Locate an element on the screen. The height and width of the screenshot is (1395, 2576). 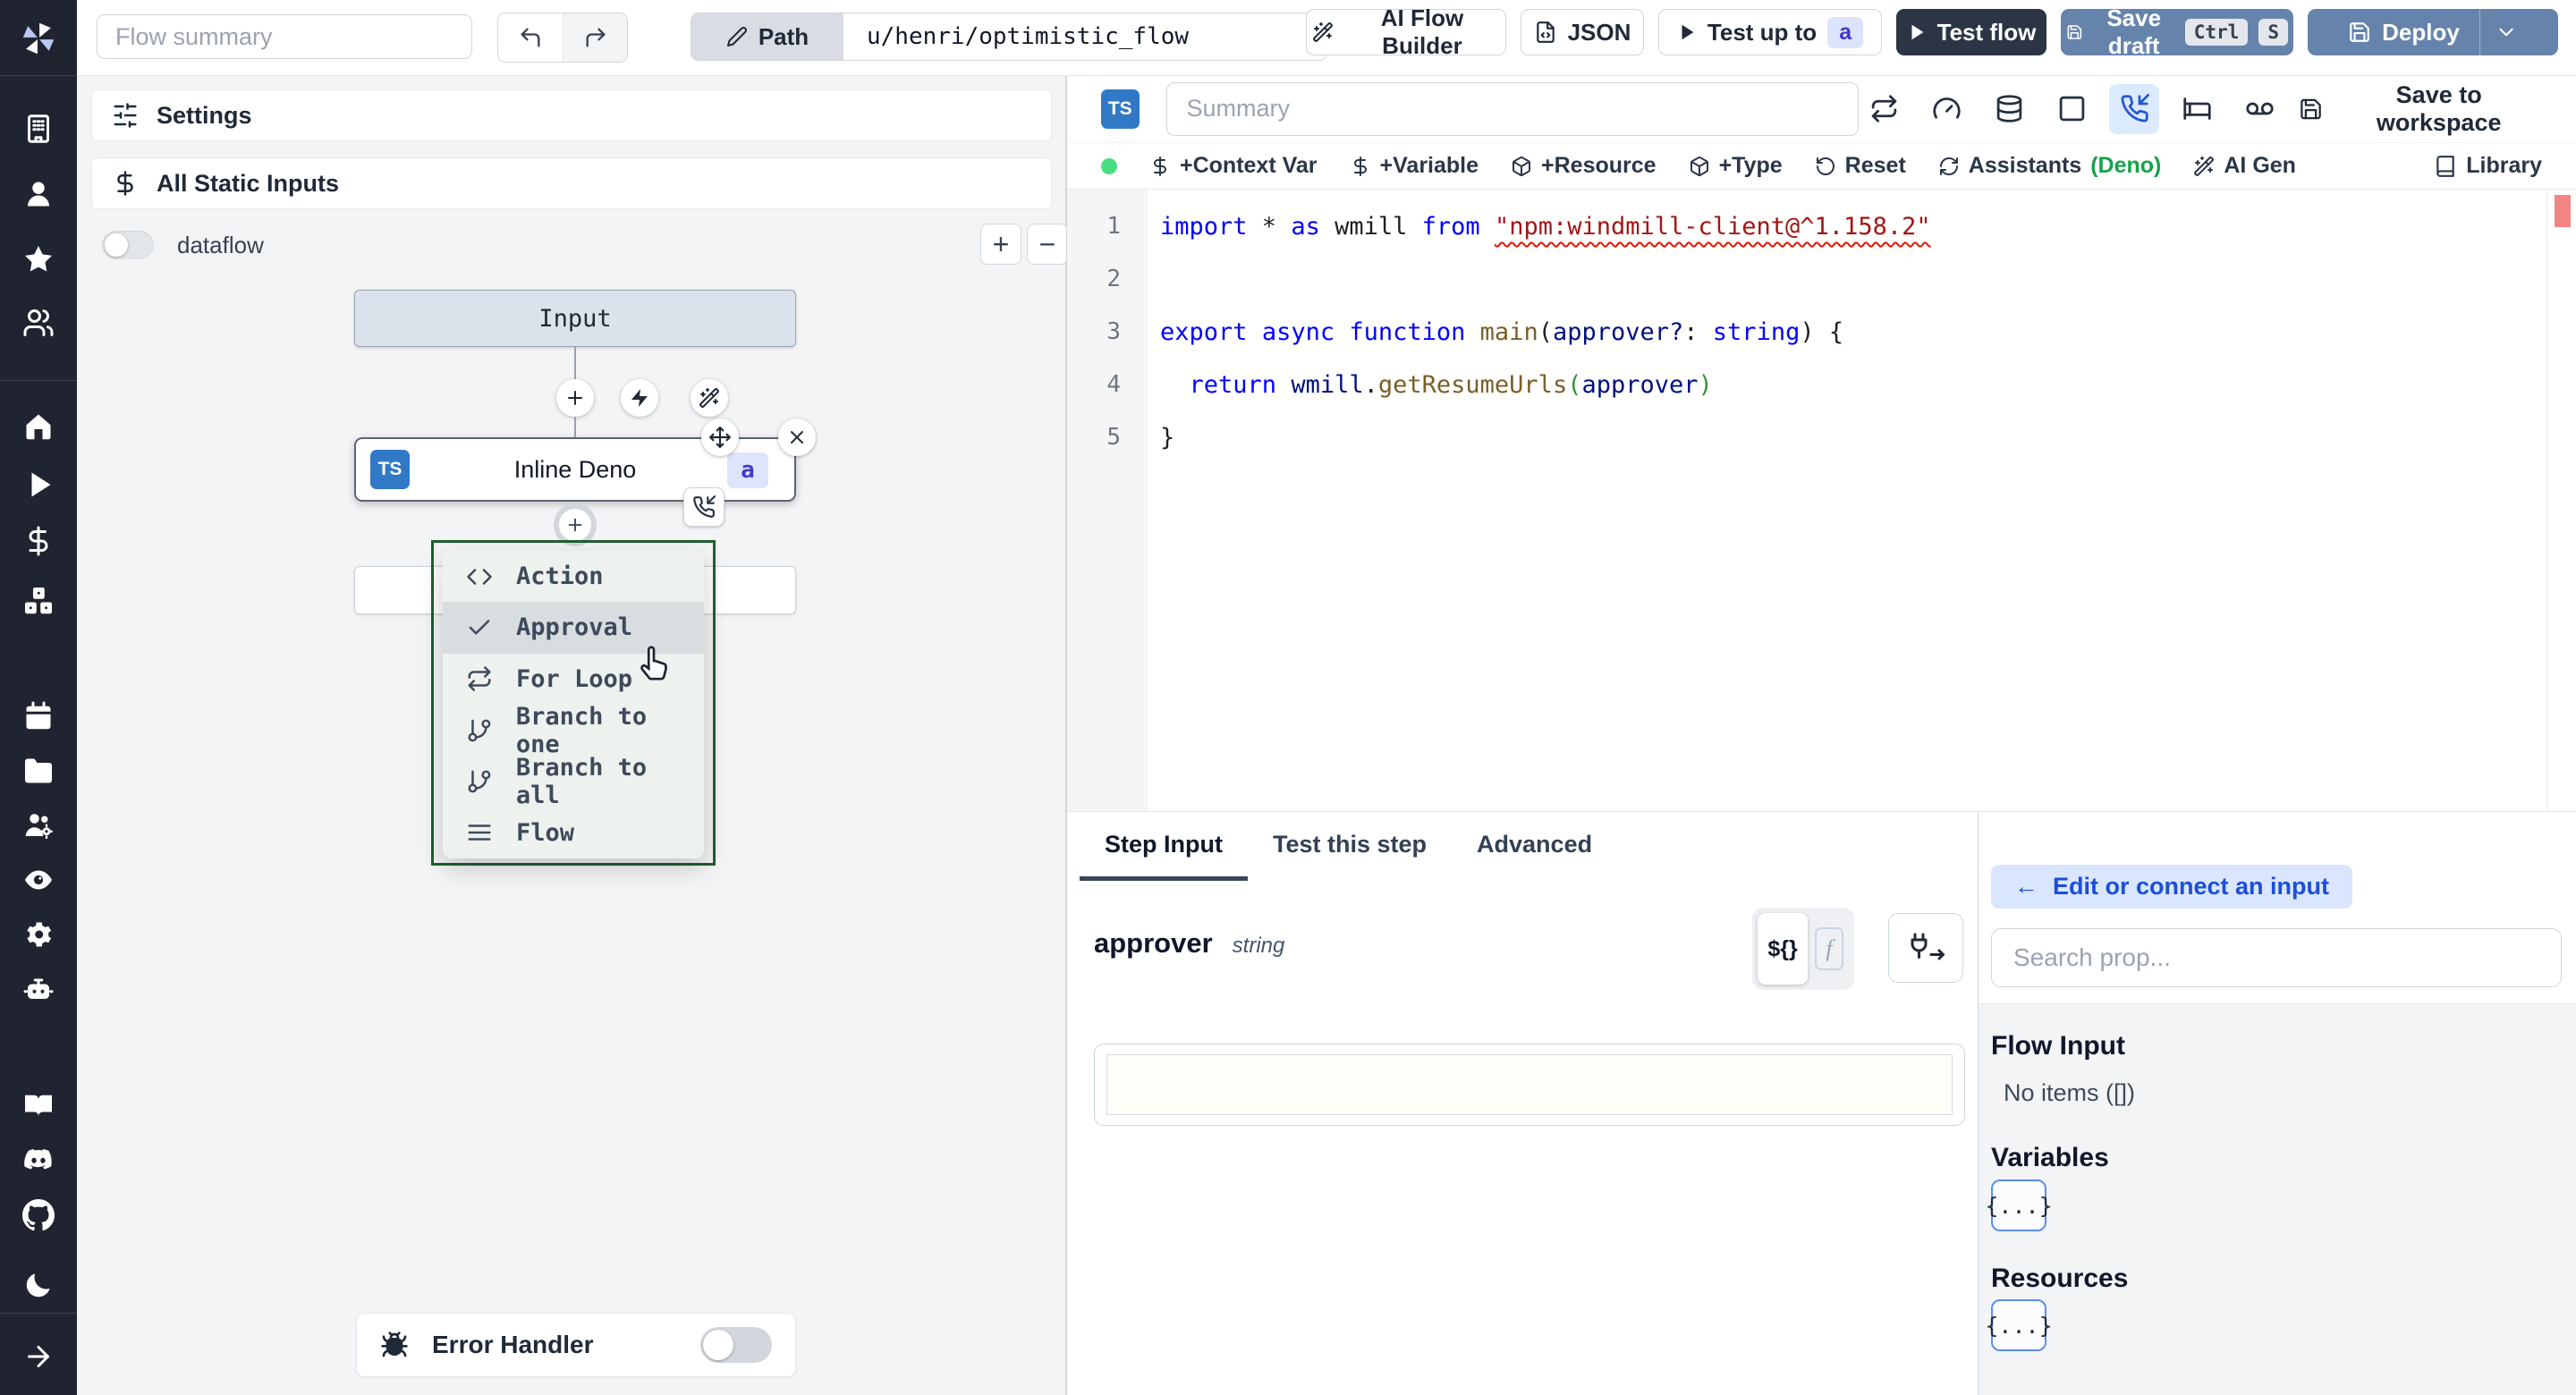
reset-button: Reset is located at coordinates (1860, 166).